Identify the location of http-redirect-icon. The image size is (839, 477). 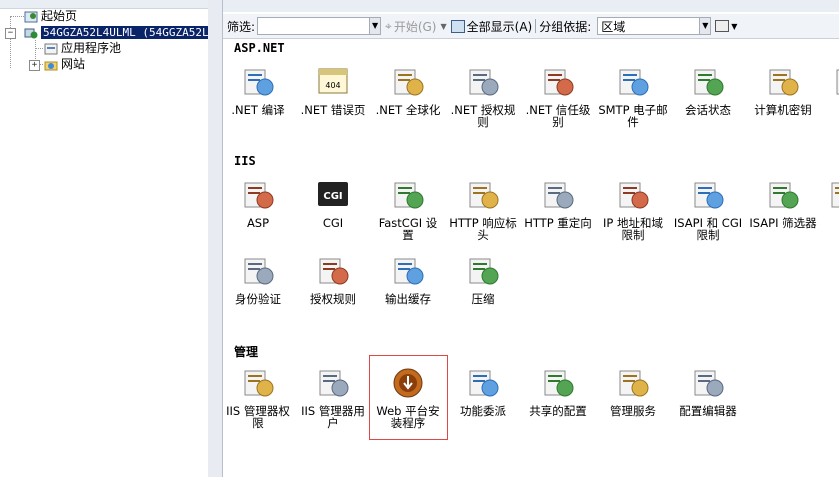
(558, 196).